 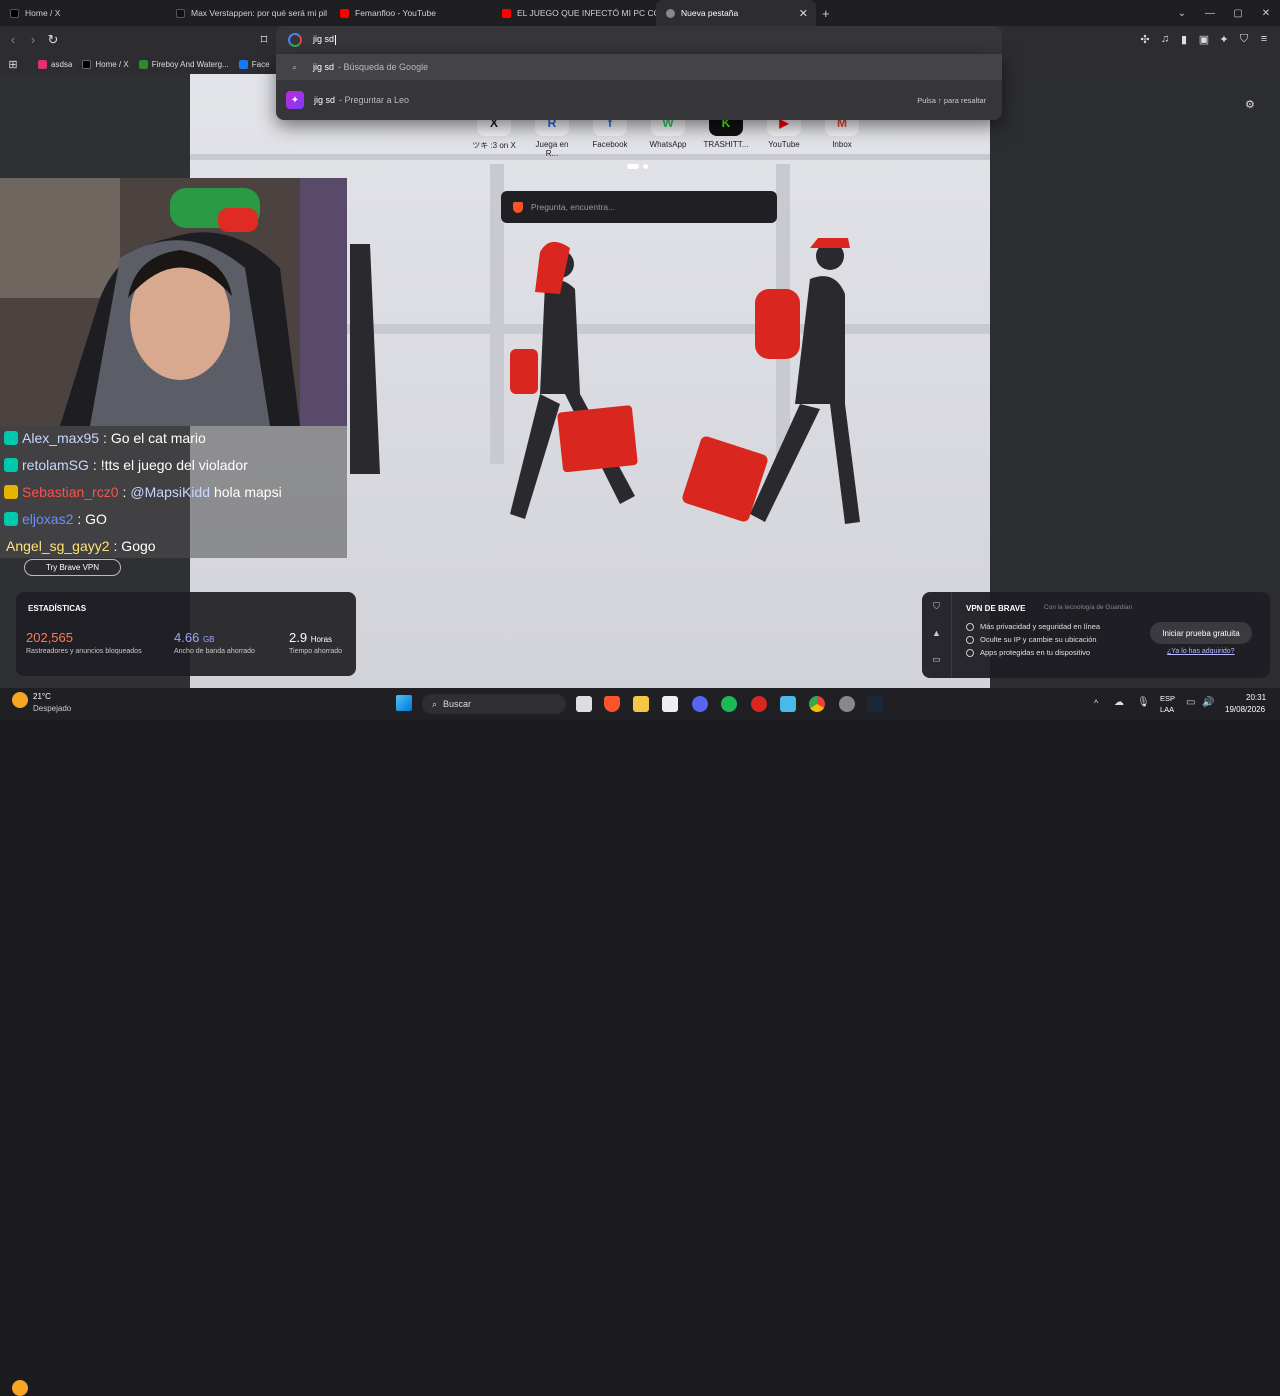 What do you see at coordinates (1167, 698) in the screenshot?
I see `lang-code: ESP` at bounding box center [1167, 698].